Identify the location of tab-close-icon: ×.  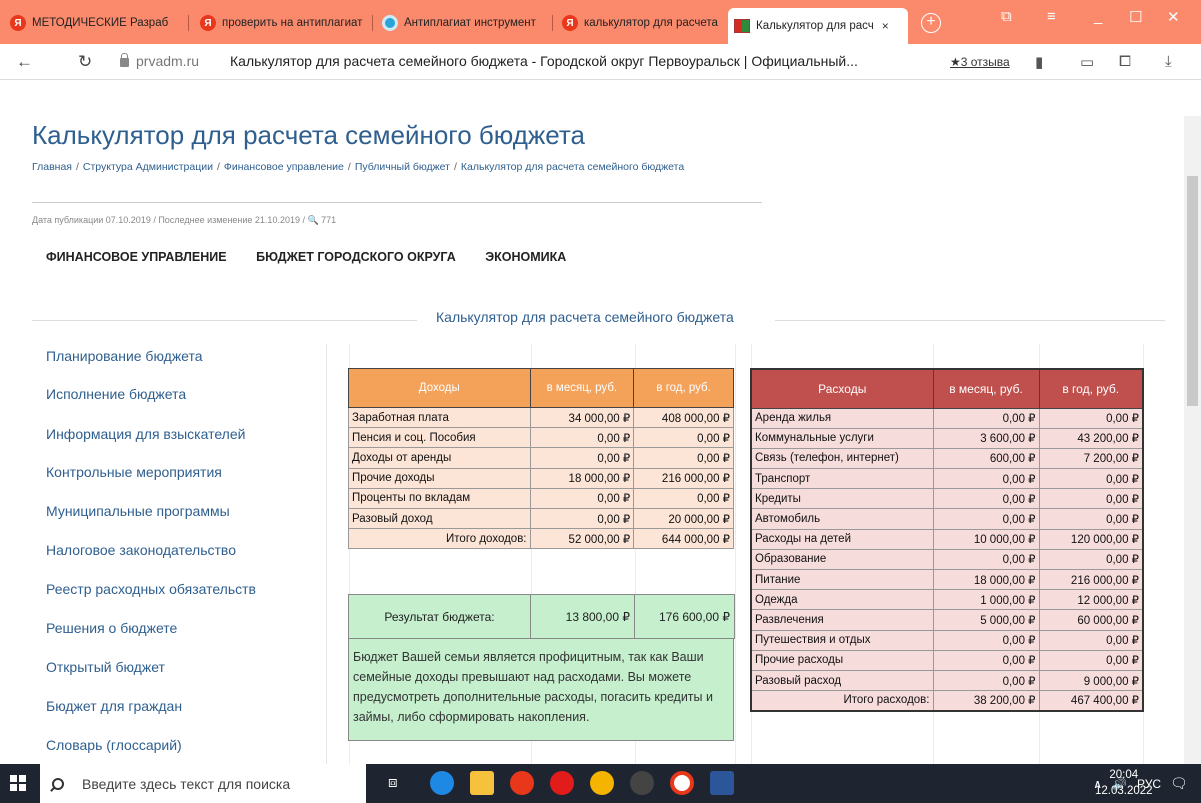
(885, 26).